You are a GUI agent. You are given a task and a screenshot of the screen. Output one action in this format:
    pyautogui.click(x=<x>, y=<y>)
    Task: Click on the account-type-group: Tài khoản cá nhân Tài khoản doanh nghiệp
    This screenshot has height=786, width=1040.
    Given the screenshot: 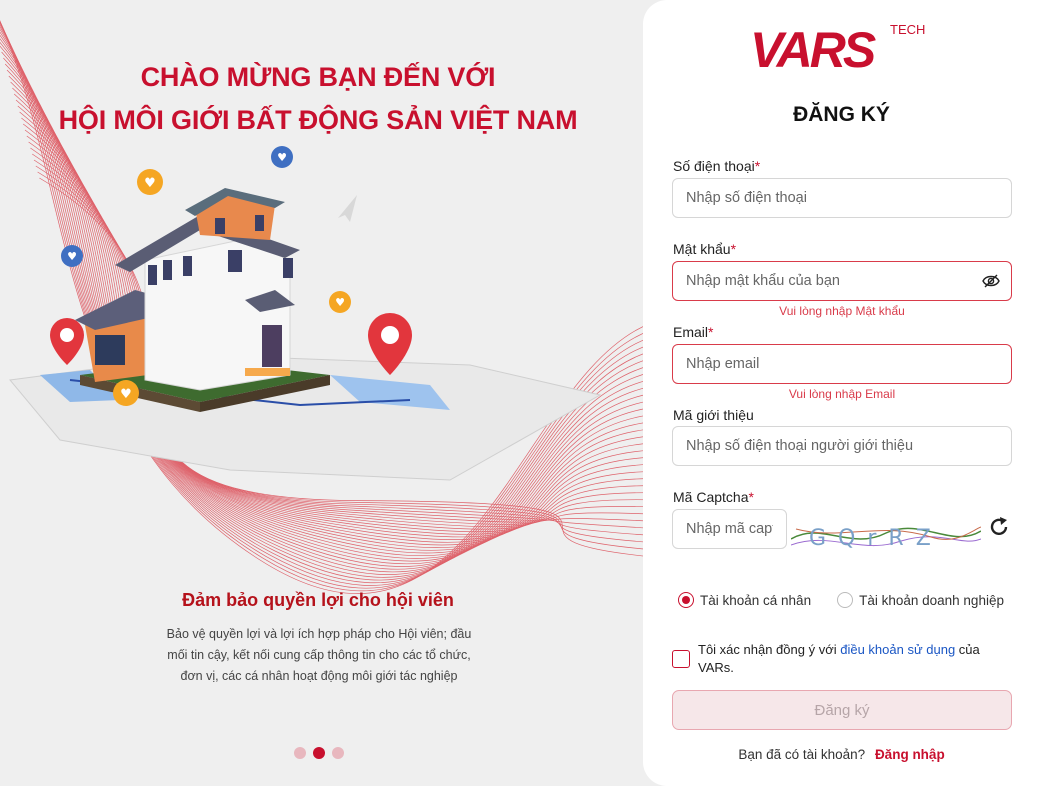 What is the action you would take?
    pyautogui.click(x=841, y=600)
    